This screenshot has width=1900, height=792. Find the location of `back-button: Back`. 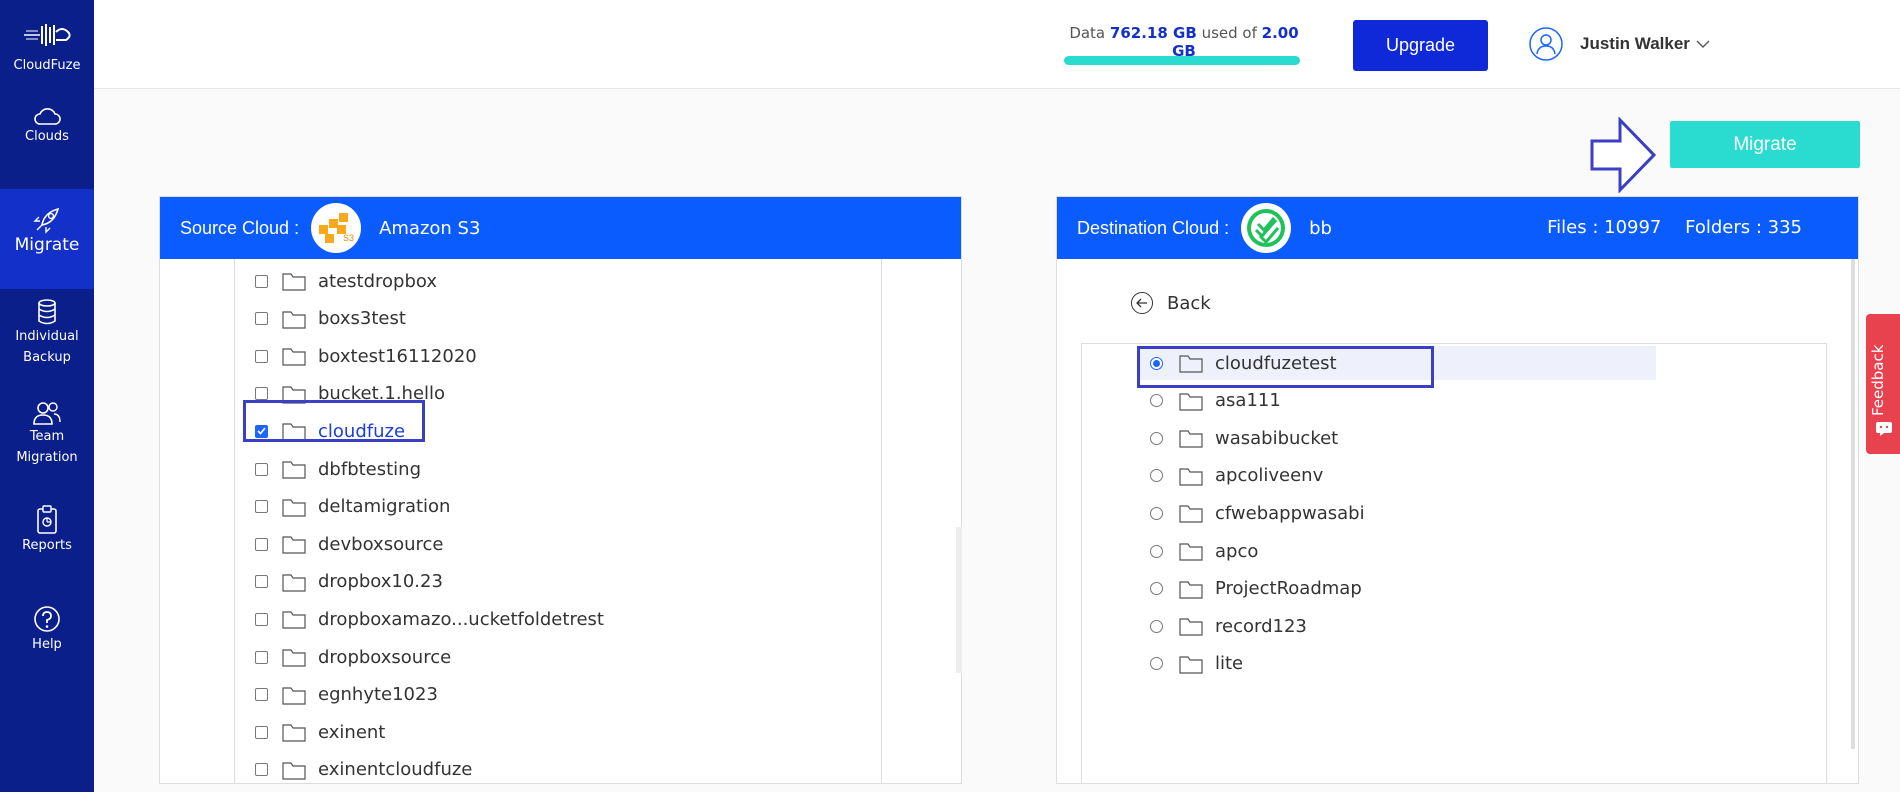

back-button: Back is located at coordinates (1171, 303).